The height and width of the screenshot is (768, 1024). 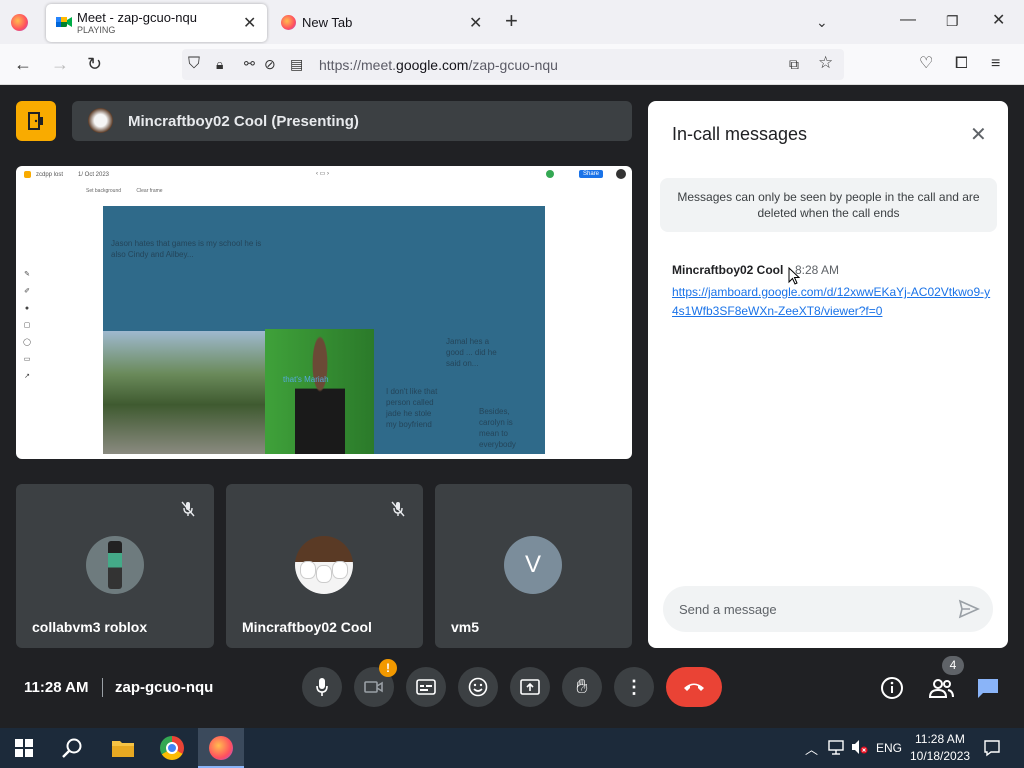 I want to click on meeting-details-icon, so click(x=892, y=690).